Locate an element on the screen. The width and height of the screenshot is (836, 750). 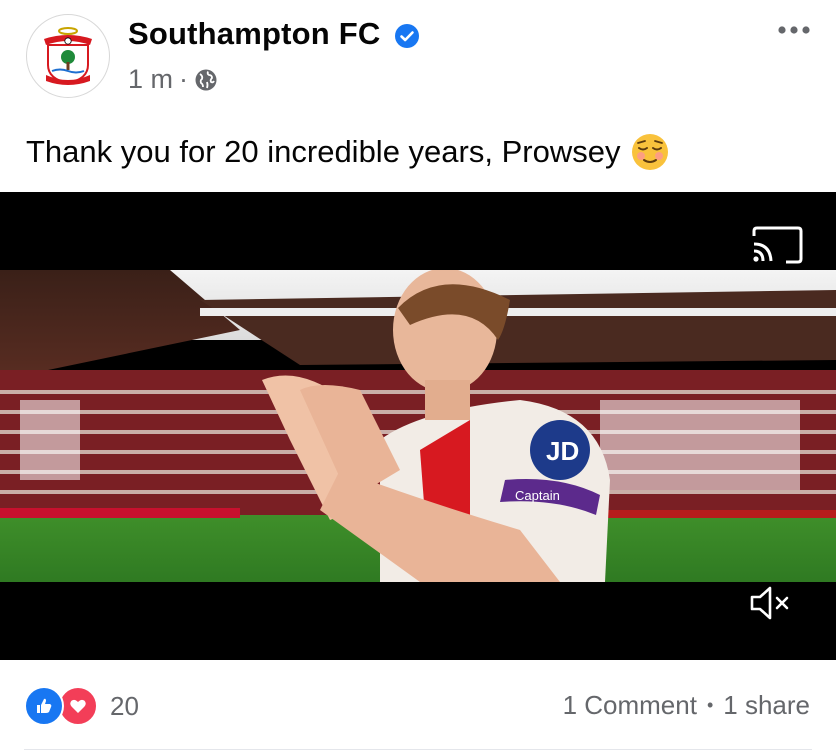
club-crest-logo is located at coordinates (68, 56).